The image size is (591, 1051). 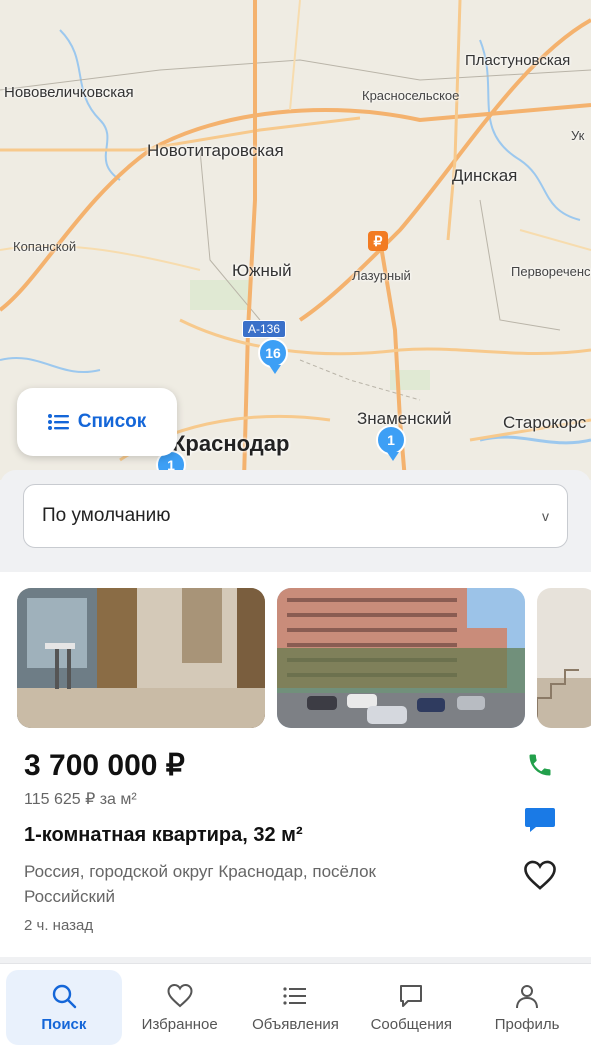 What do you see at coordinates (518, 60) in the screenshot?
I see `place-label: Пластуновская` at bounding box center [518, 60].